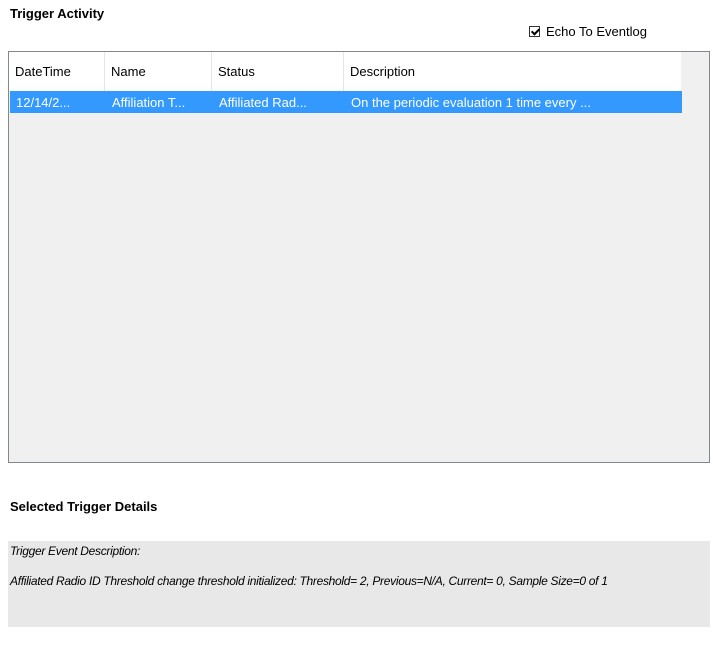  Describe the element at coordinates (57, 71) in the screenshot. I see `column-header-datetime: DateTime` at that location.